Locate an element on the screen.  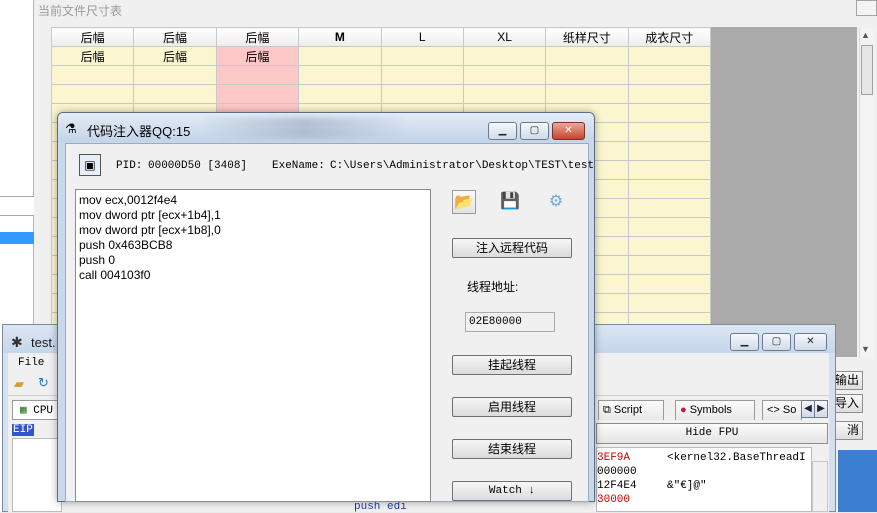
tab-source-label: So is located at coordinates (789, 410).